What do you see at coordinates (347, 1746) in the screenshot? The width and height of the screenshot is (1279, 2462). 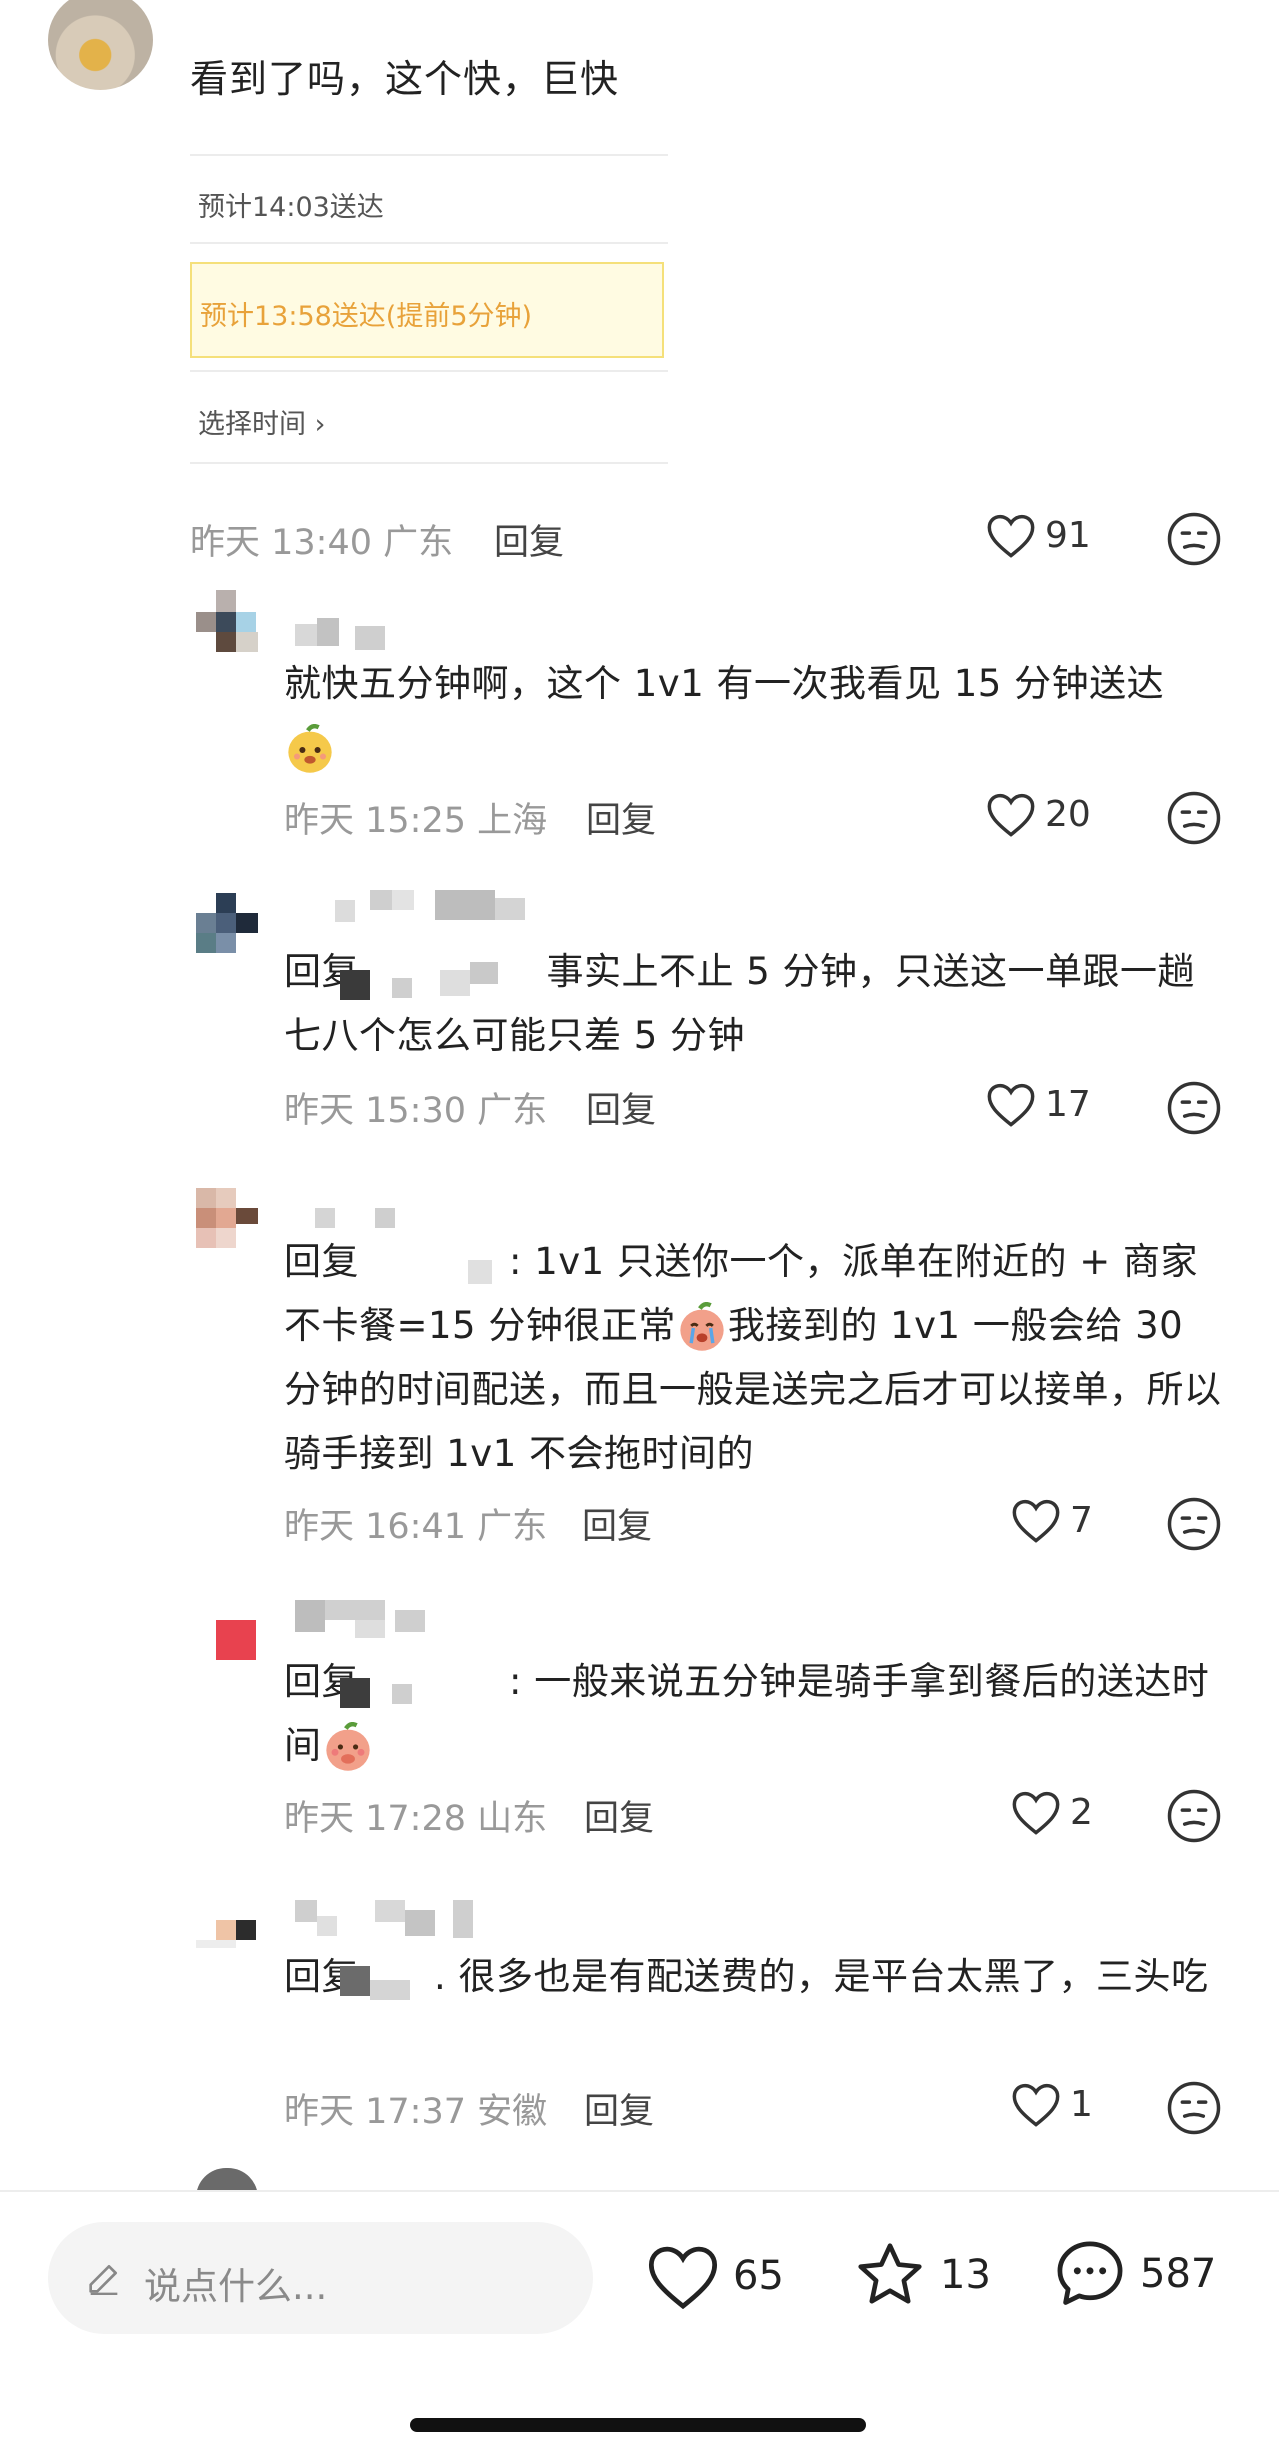 I see `shy-face-emoji` at bounding box center [347, 1746].